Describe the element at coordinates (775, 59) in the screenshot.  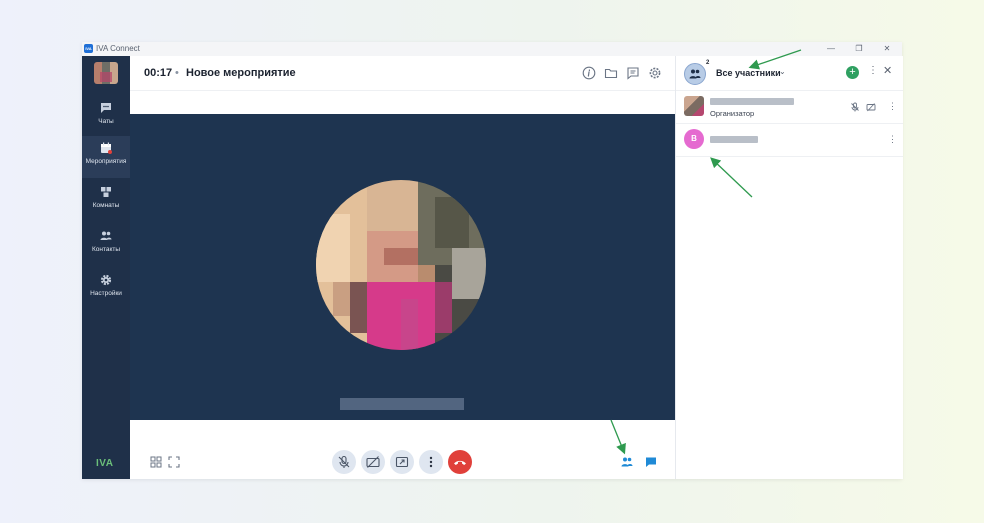
I see `arrow-to-panel-title` at that location.